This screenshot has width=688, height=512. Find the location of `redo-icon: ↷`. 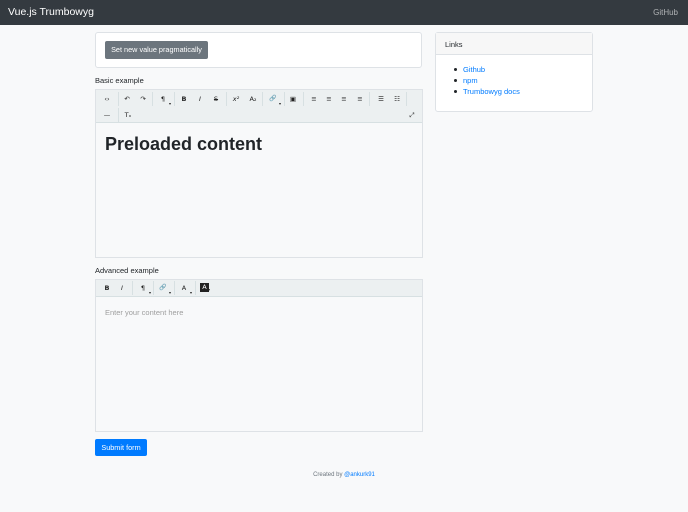

redo-icon: ↷ is located at coordinates (143, 99).